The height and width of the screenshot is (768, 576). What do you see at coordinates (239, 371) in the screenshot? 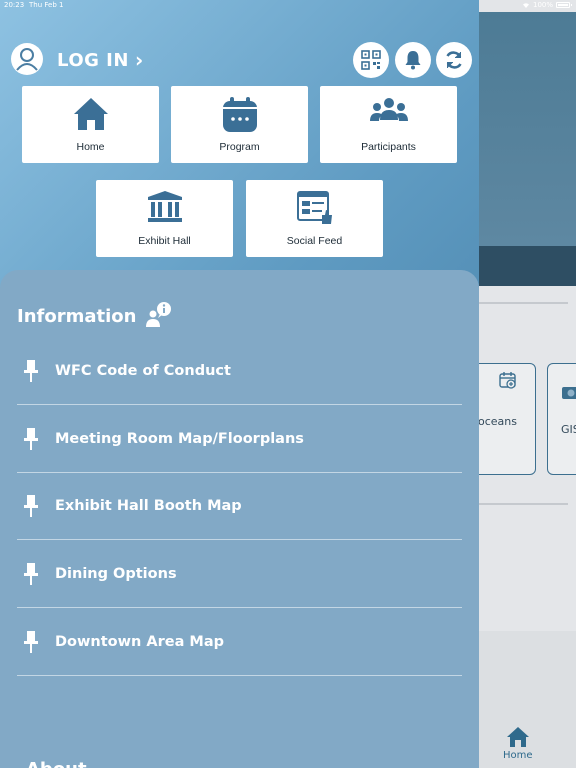
I see `info-item-code-of-conduct: WFC Code of Conduct` at bounding box center [239, 371].